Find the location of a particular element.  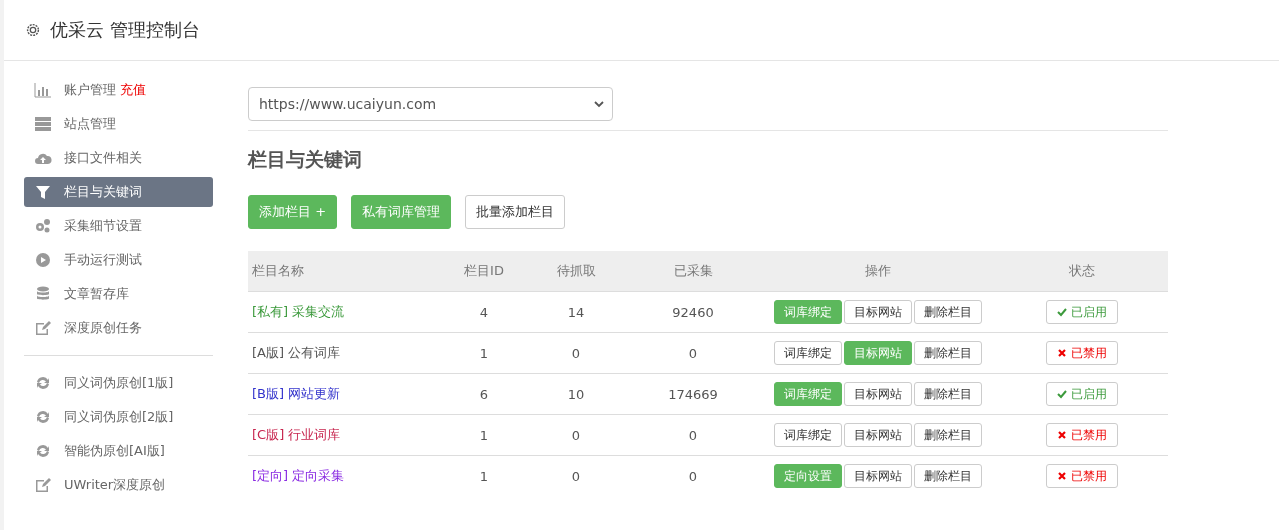

table-cell: [私有] 采集交流 is located at coordinates (345, 312).